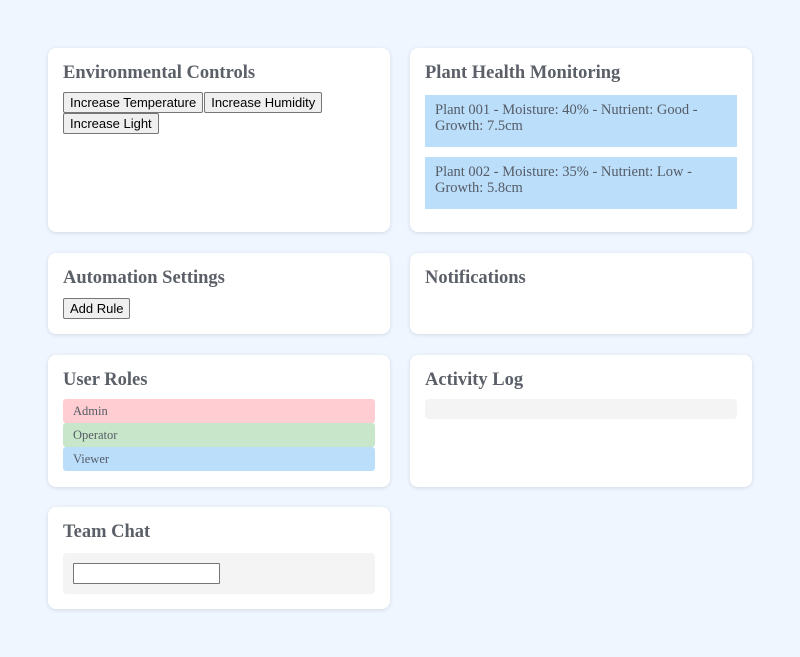 The image size is (800, 657). Describe the element at coordinates (159, 73) in the screenshot. I see `environmental-controls-title: Environmental Controls` at that location.